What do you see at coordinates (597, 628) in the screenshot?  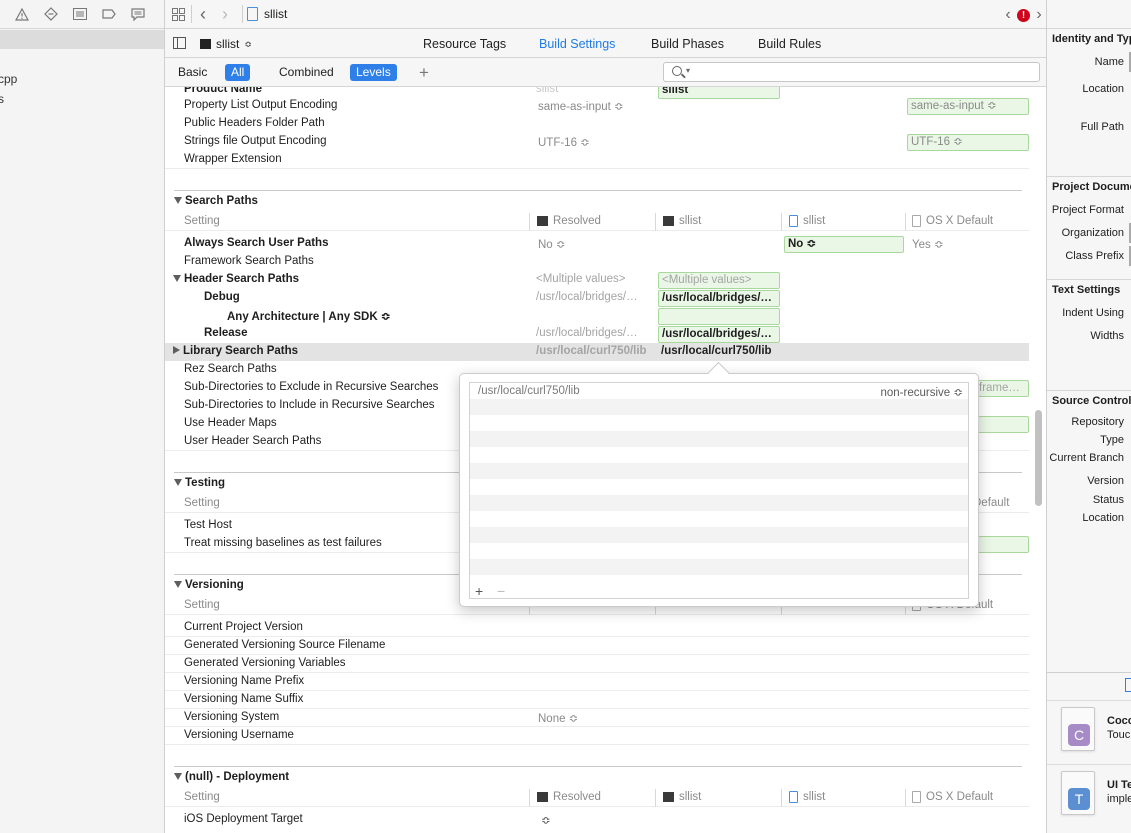 I see `setting-row: Current Project Version` at bounding box center [597, 628].